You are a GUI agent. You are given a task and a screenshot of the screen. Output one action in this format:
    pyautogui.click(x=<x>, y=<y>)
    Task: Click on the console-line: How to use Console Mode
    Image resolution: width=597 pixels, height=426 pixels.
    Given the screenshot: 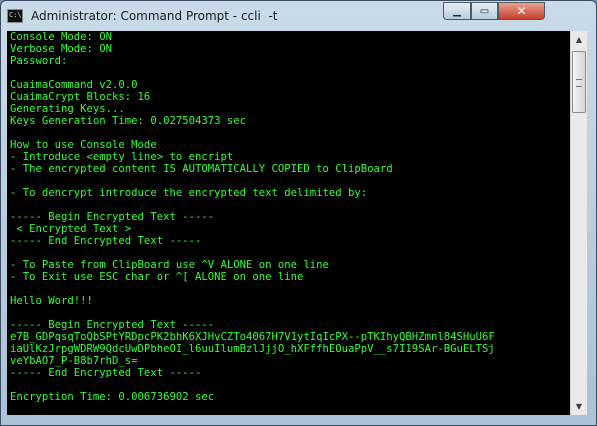 What is the action you would take?
    pyautogui.click(x=83, y=145)
    